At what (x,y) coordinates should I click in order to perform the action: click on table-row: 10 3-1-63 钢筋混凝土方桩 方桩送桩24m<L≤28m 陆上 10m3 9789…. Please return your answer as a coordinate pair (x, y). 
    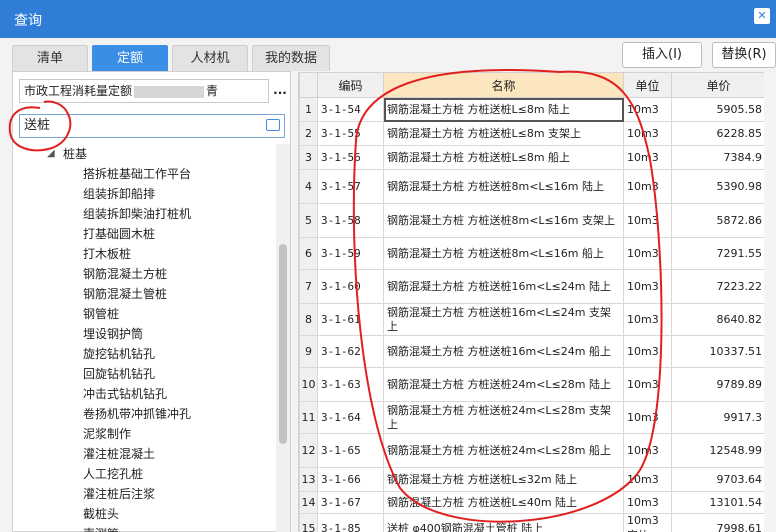
    Looking at the image, I should click on (532, 384).